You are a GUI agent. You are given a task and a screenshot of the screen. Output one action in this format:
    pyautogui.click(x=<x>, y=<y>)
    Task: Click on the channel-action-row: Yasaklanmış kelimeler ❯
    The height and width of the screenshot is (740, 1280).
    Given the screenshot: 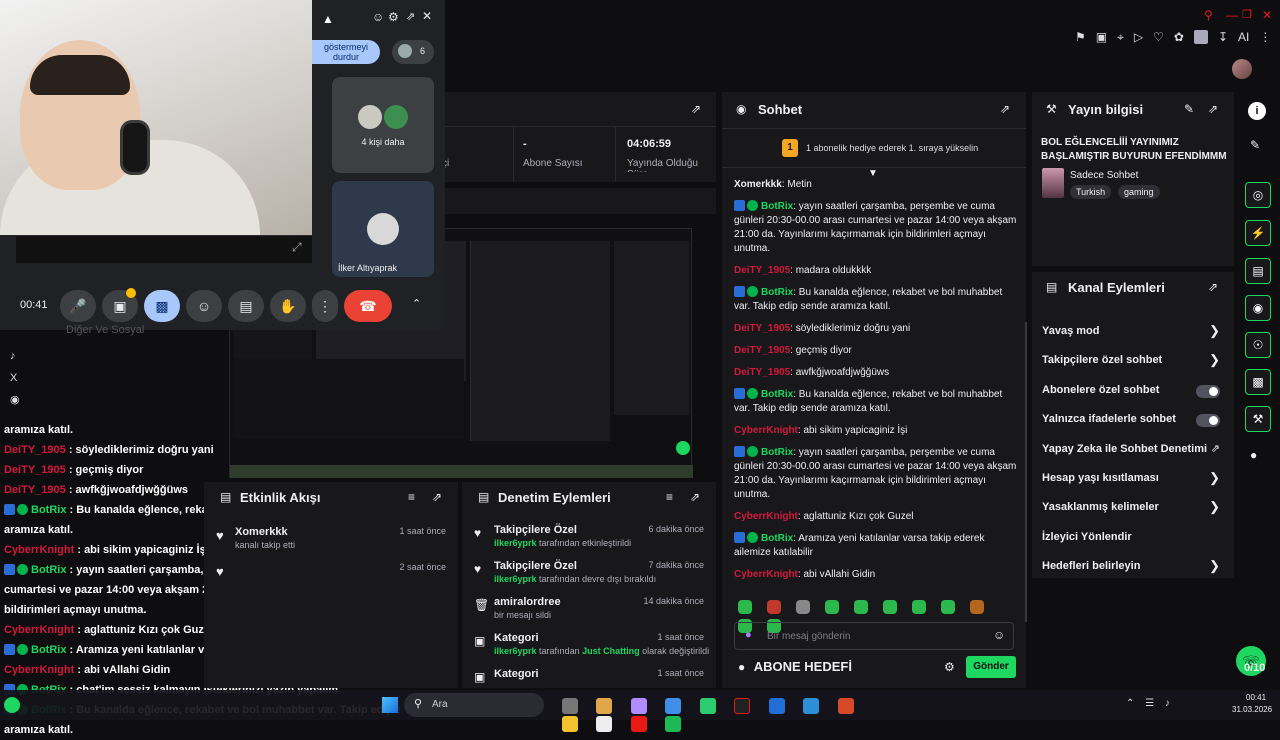 What is the action you would take?
    pyautogui.click(x=1133, y=509)
    